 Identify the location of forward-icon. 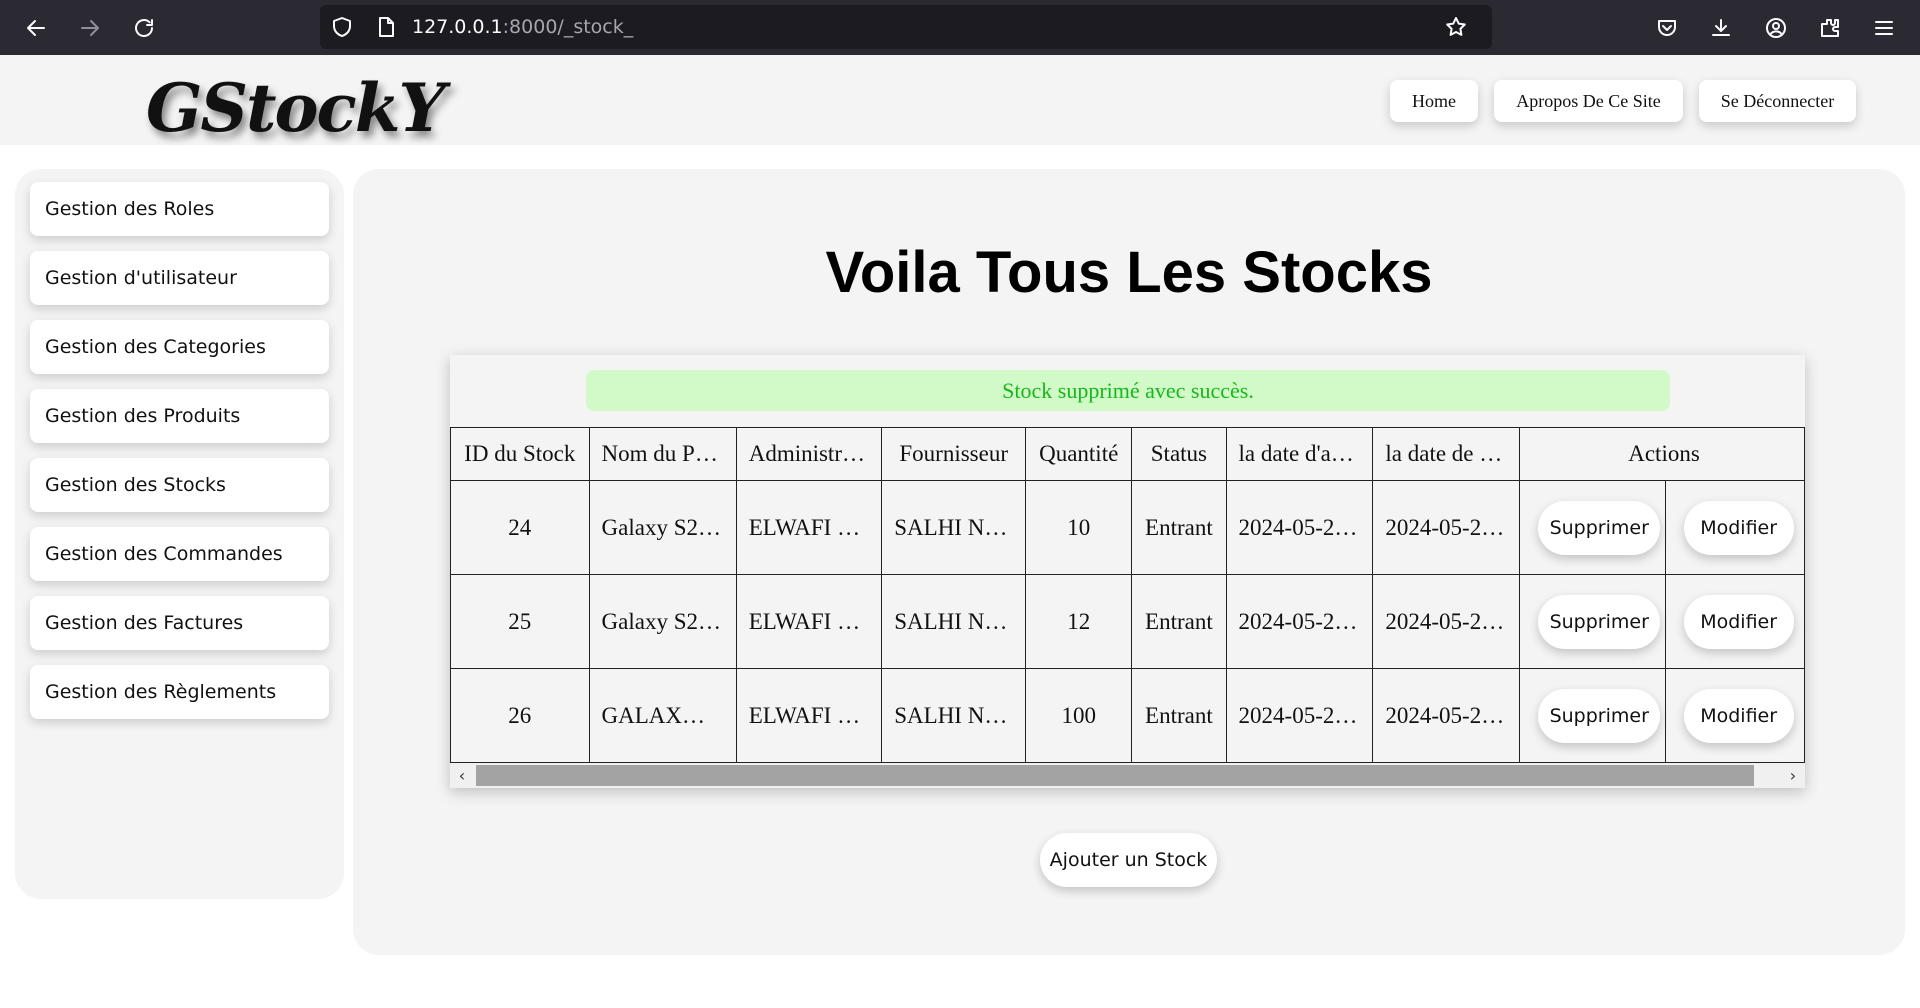
(90, 28).